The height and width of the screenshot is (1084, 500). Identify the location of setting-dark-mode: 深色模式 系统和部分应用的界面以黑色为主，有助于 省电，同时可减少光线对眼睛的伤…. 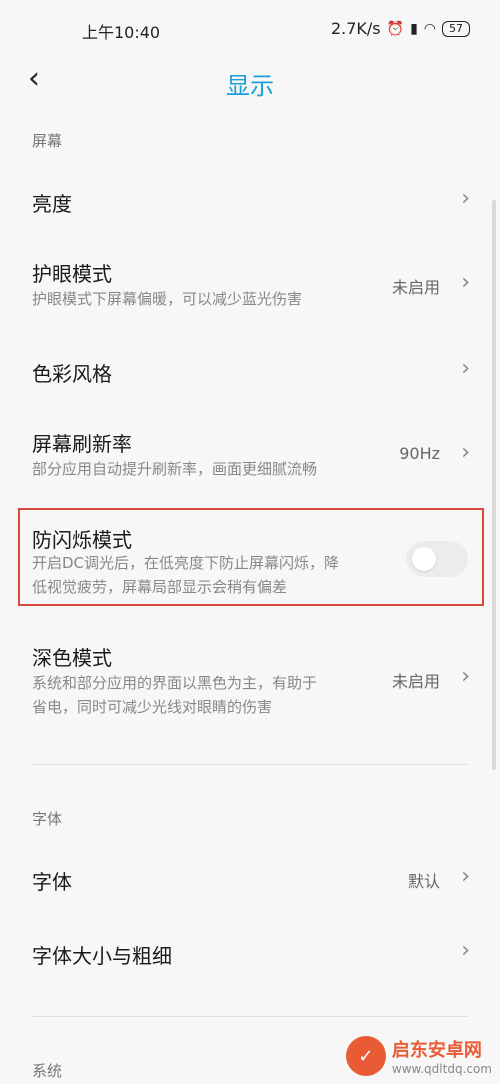
(250, 680).